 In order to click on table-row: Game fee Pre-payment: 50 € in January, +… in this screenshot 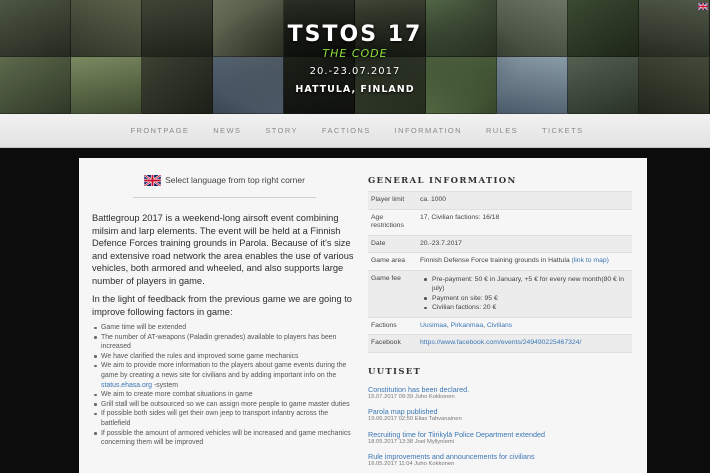, I will do `click(500, 294)`.